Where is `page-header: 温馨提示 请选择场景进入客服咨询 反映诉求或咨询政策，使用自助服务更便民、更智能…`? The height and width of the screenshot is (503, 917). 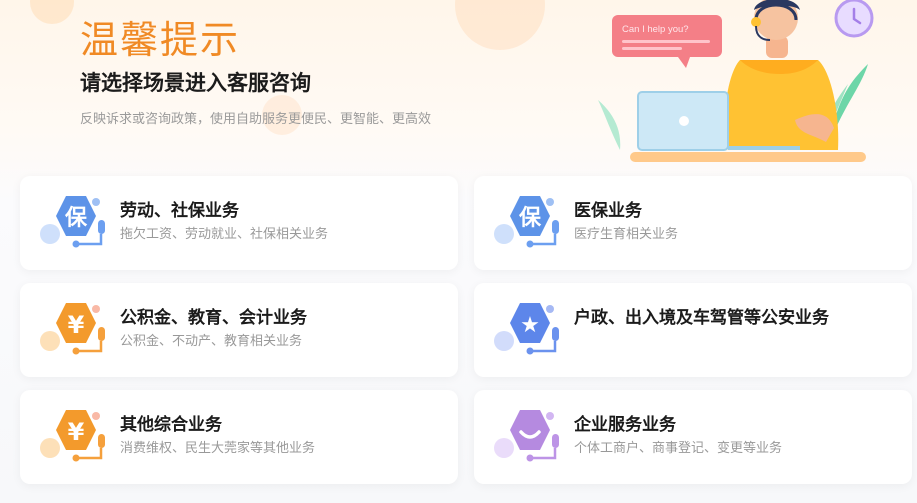
page-header: 温馨提示 请选择场景进入客服咨询 反映诉求或咨询政策，使用自助服务更便民、更智能… is located at coordinates (255, 70).